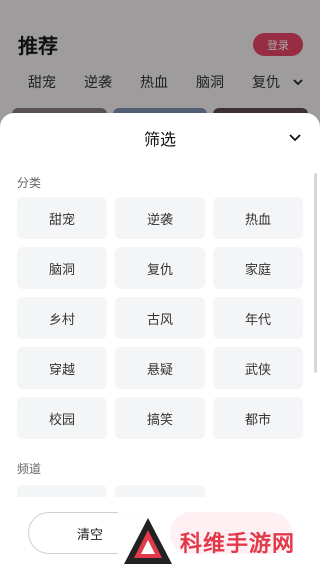 The image size is (320, 568). What do you see at coordinates (315, 273) in the screenshot?
I see `scrollbar` at bounding box center [315, 273].